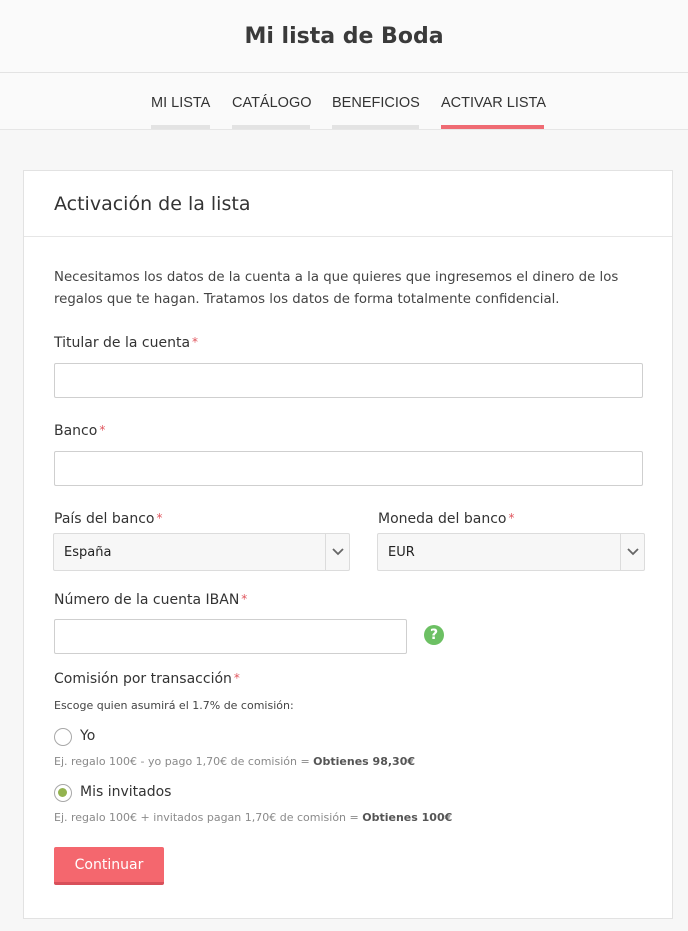 Image resolution: width=688 pixels, height=931 pixels. What do you see at coordinates (272, 101) in the screenshot?
I see `tab-catalogo: CATÁLOGO` at bounding box center [272, 101].